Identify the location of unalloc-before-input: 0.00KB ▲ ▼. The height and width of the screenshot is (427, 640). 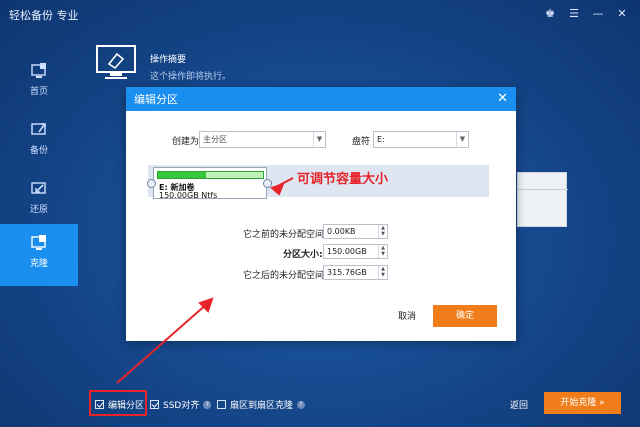
(355, 231).